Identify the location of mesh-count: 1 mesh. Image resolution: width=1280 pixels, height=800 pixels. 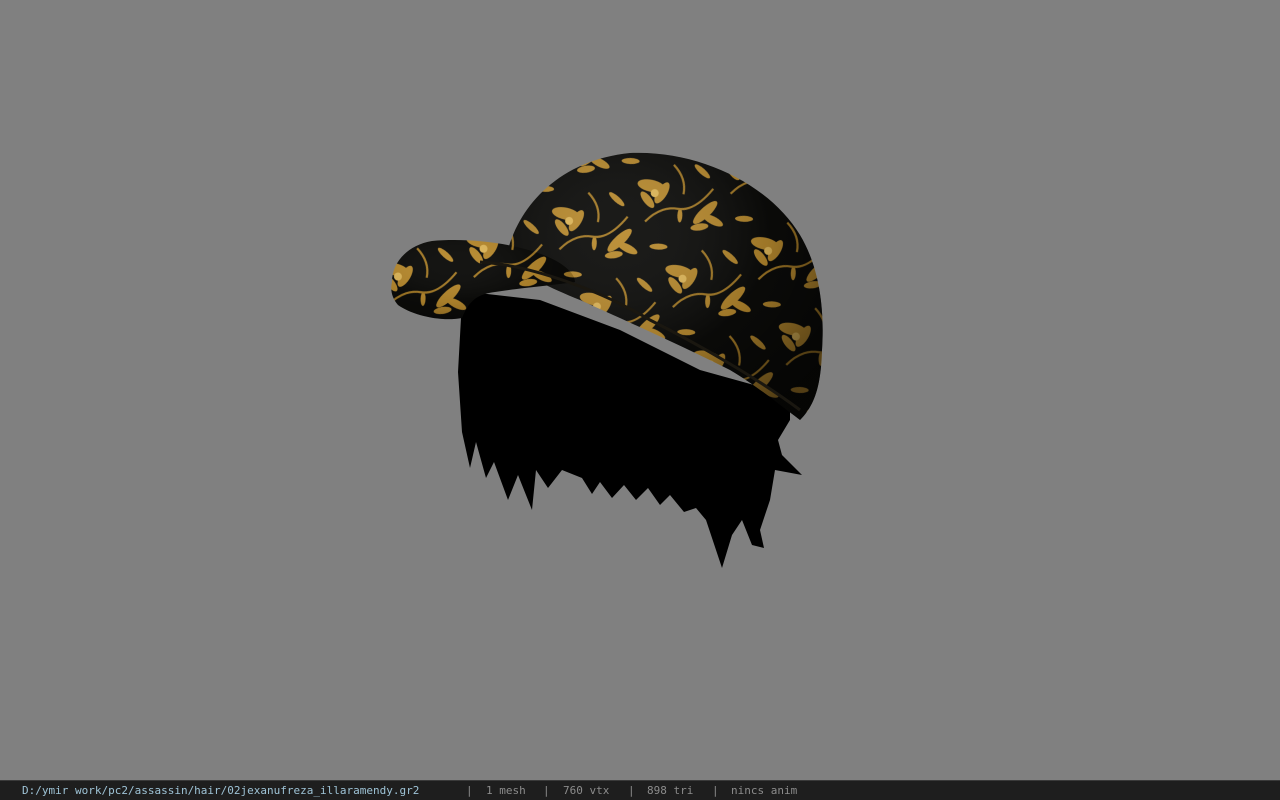
(506, 790).